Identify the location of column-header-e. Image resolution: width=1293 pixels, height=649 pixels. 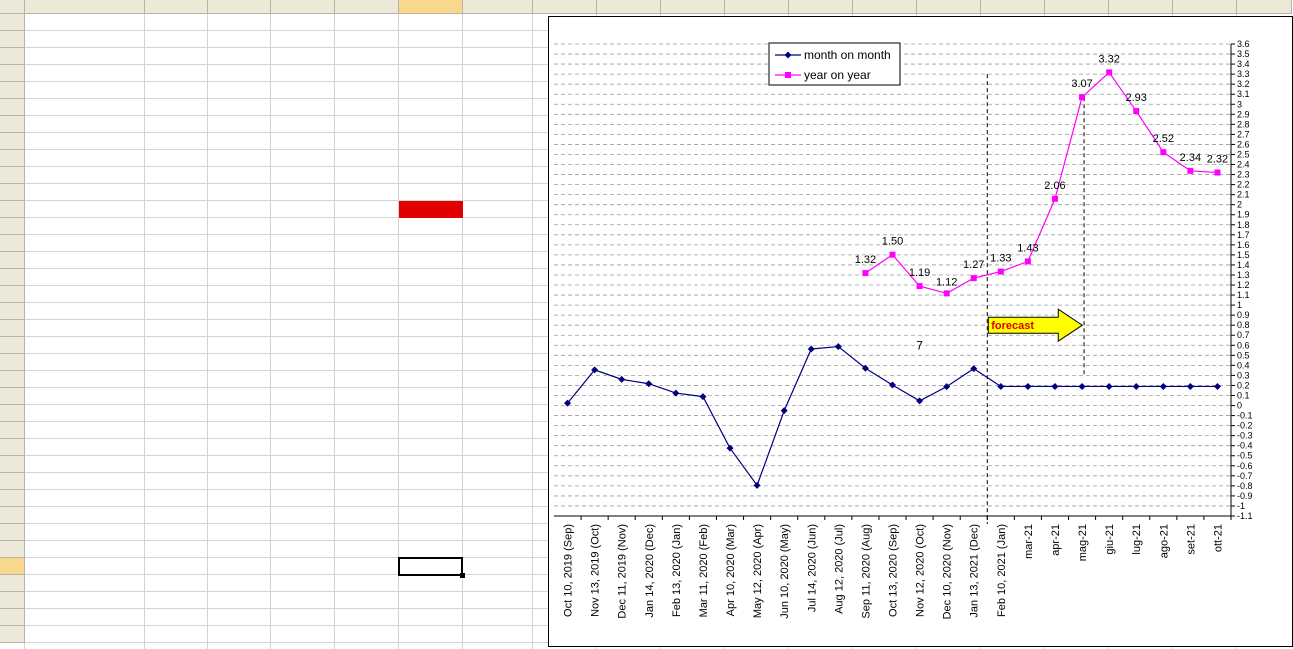
(367, 7).